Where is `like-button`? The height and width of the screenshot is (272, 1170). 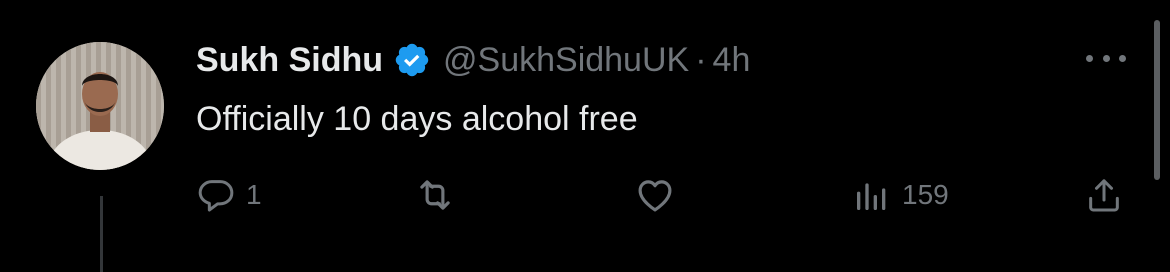 like-button is located at coordinates (660, 195).